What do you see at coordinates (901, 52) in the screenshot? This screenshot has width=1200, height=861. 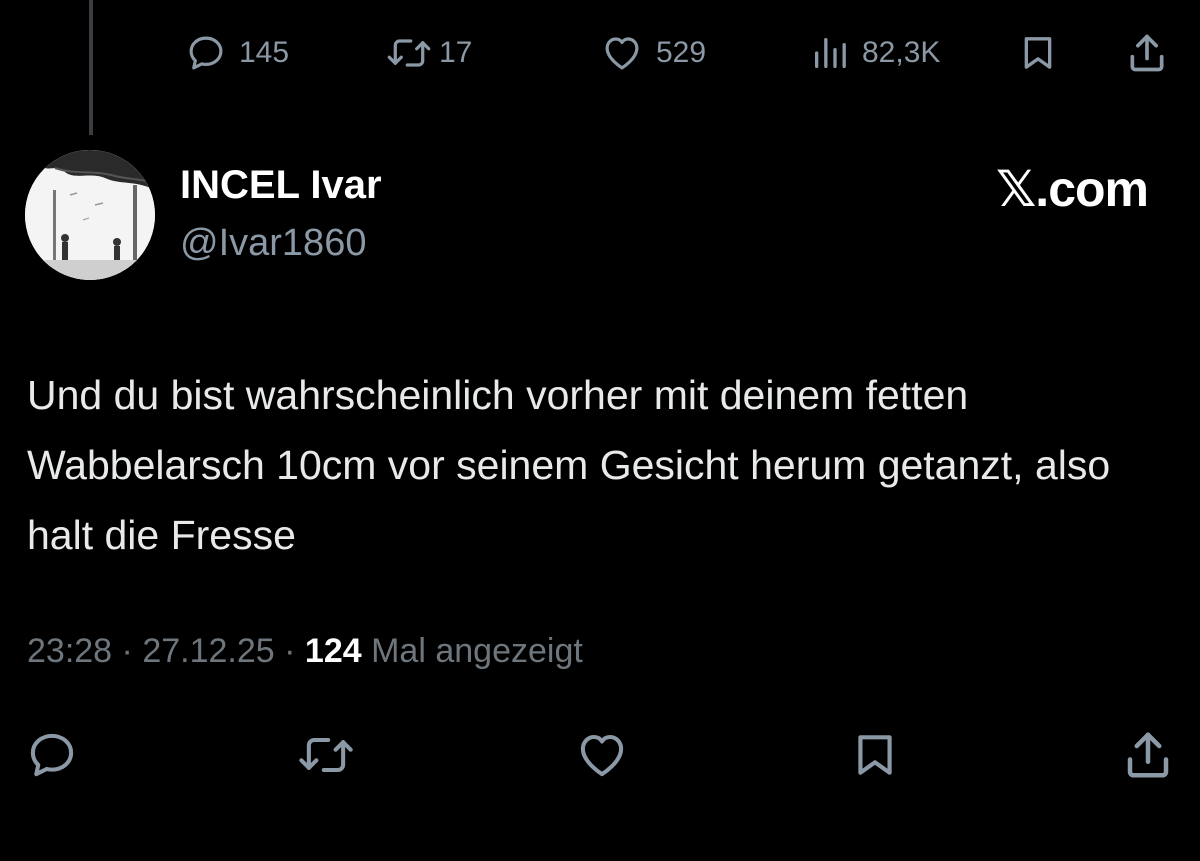 I see `views-count: 82,3K` at bounding box center [901, 52].